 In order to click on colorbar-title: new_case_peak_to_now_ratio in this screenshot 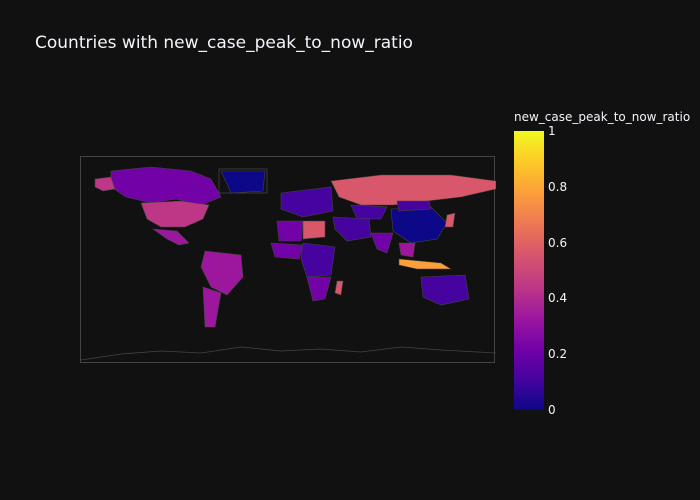, I will do `click(602, 117)`.